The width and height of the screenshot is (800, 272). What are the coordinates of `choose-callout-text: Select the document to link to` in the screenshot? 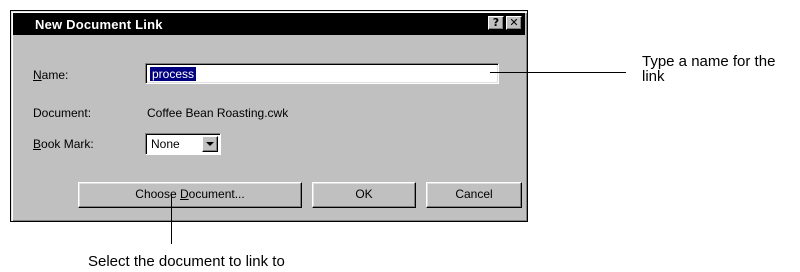 It's located at (186, 261).